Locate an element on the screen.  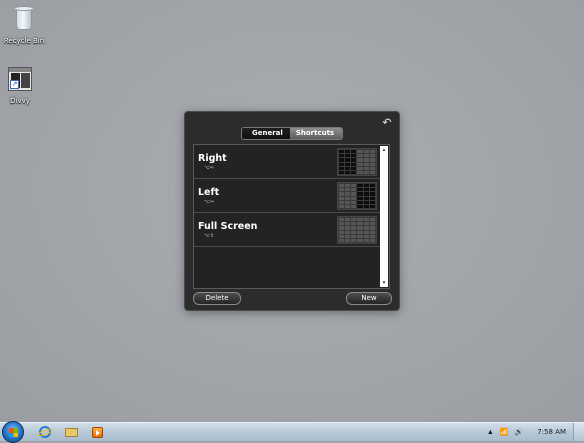
recycle-bin-label: Recycle Bin is located at coordinates (24, 41).